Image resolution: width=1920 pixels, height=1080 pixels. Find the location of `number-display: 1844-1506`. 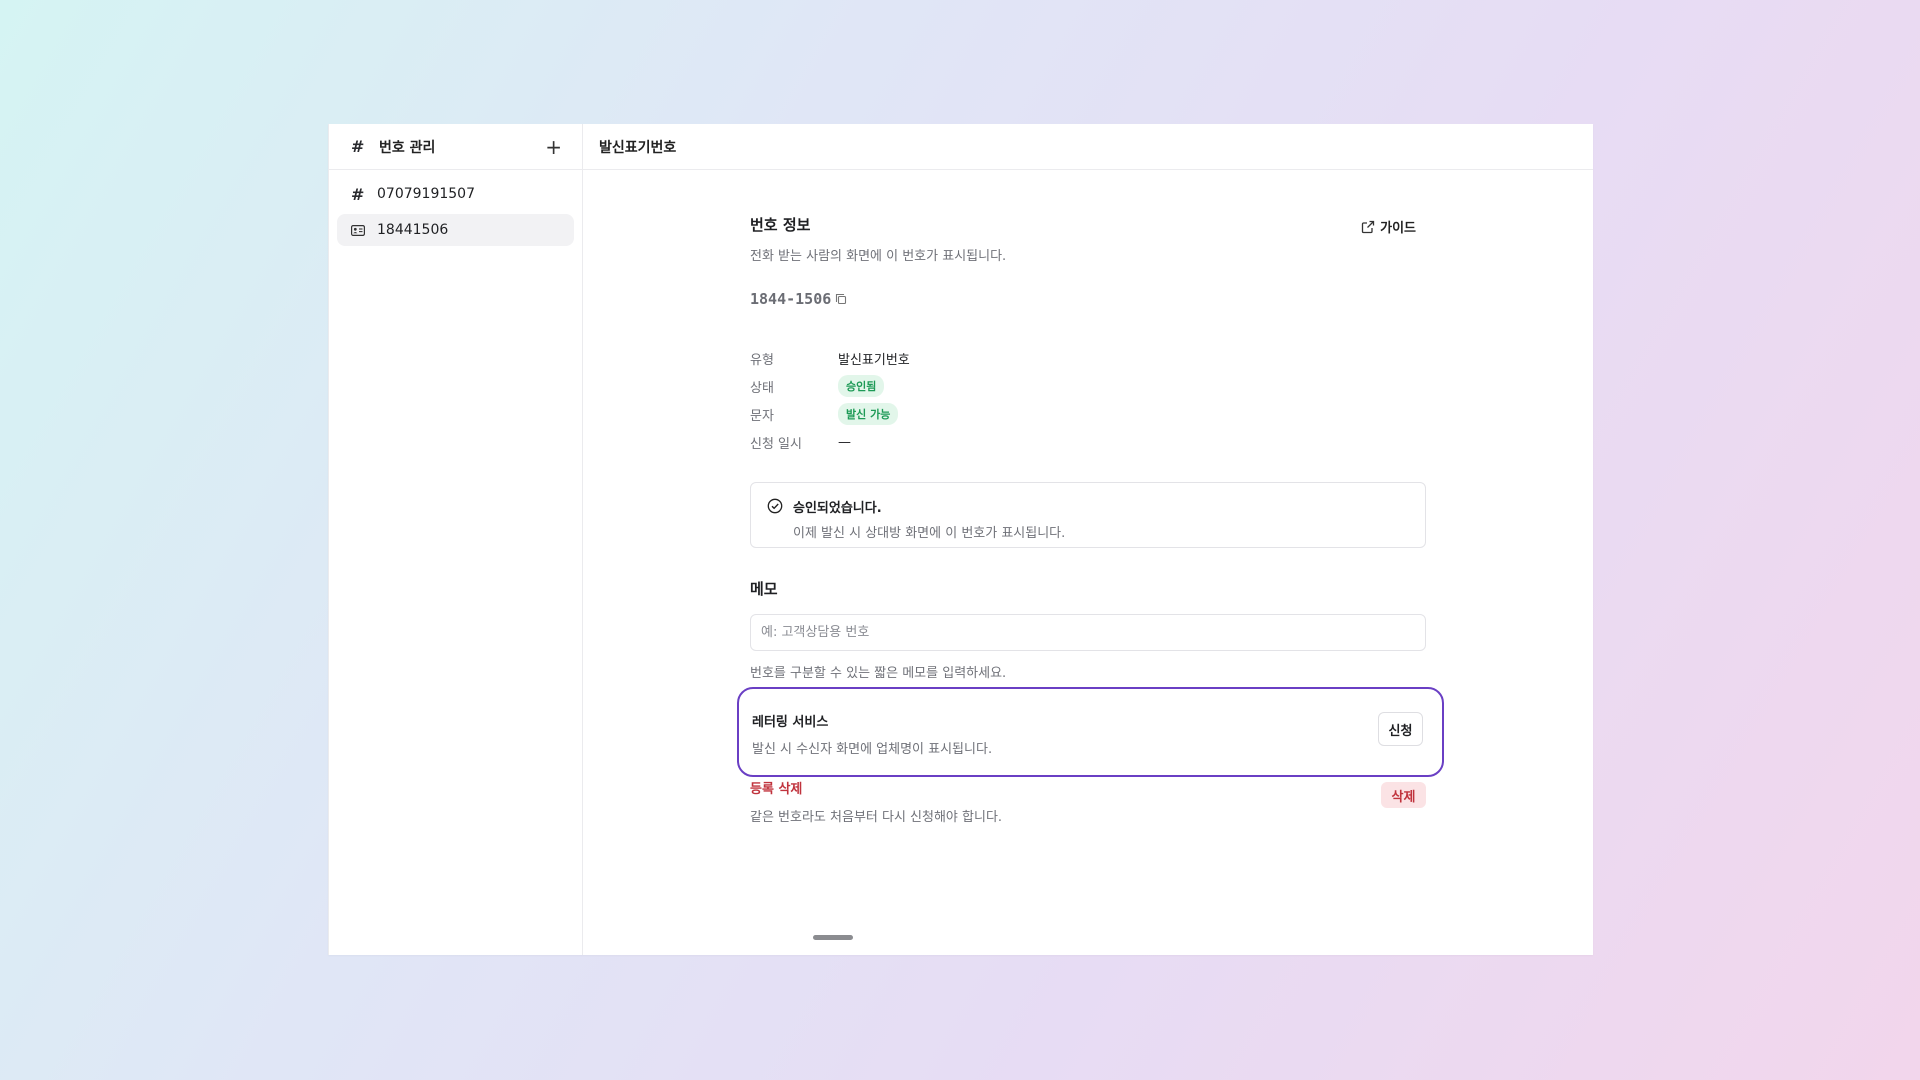

number-display: 1844-1506 is located at coordinates (1088, 299).